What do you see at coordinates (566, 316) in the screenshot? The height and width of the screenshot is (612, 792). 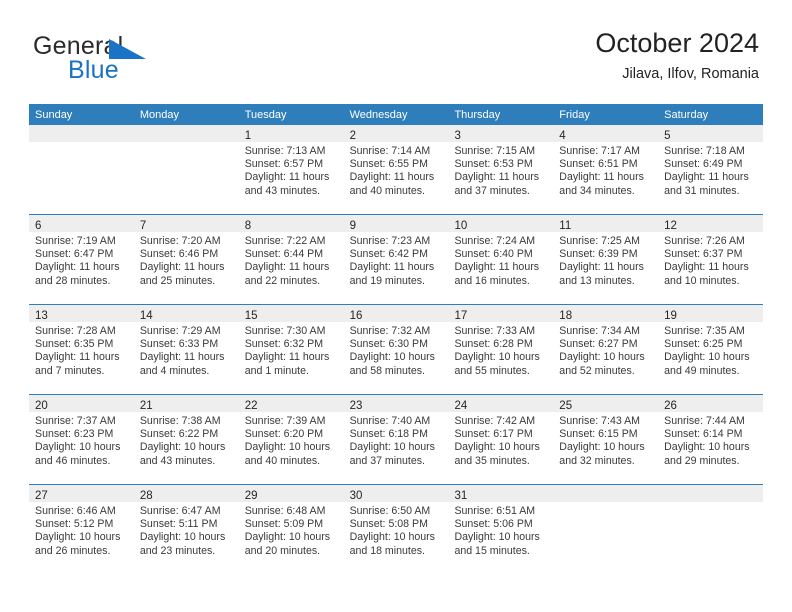 I see `day-number: 18` at bounding box center [566, 316].